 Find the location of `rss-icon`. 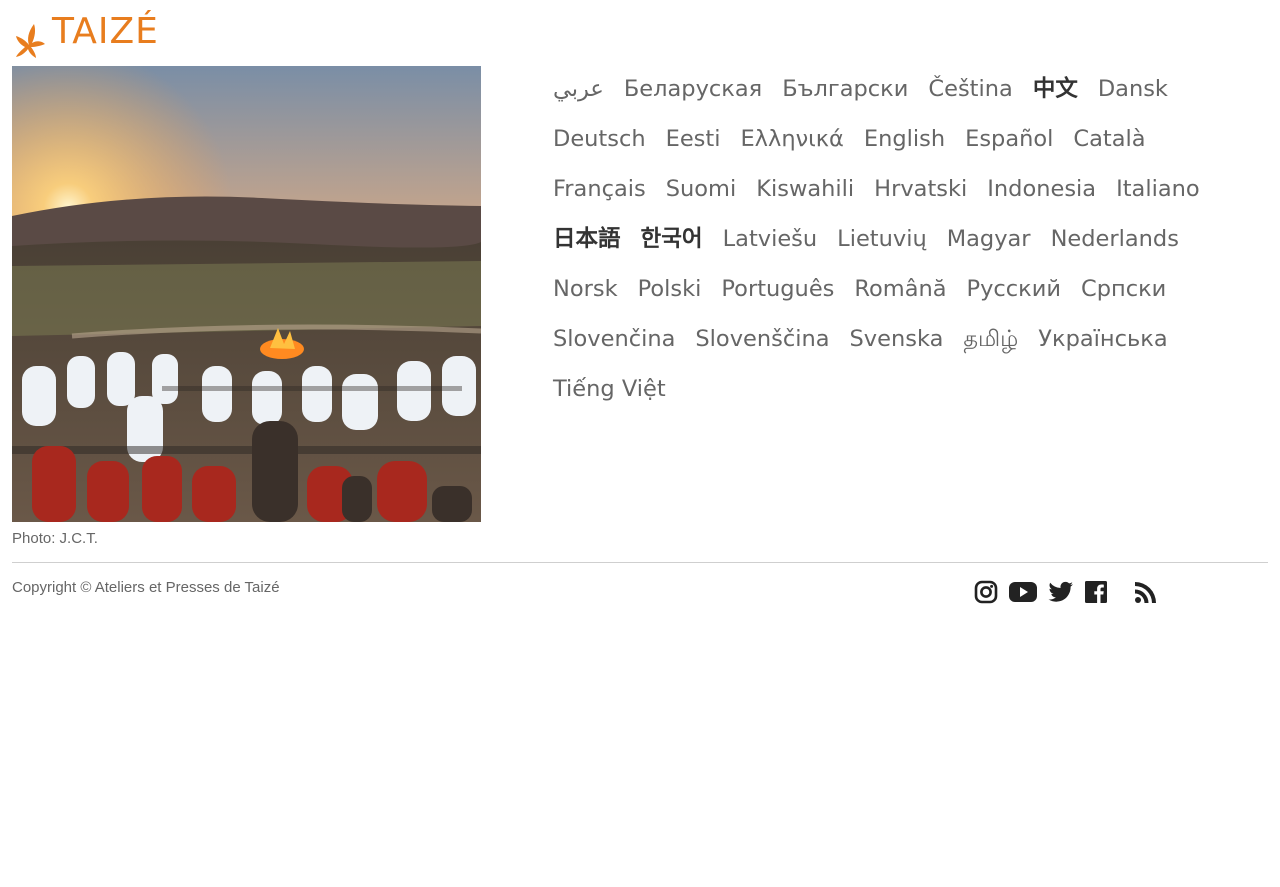

rss-icon is located at coordinates (1145, 592).